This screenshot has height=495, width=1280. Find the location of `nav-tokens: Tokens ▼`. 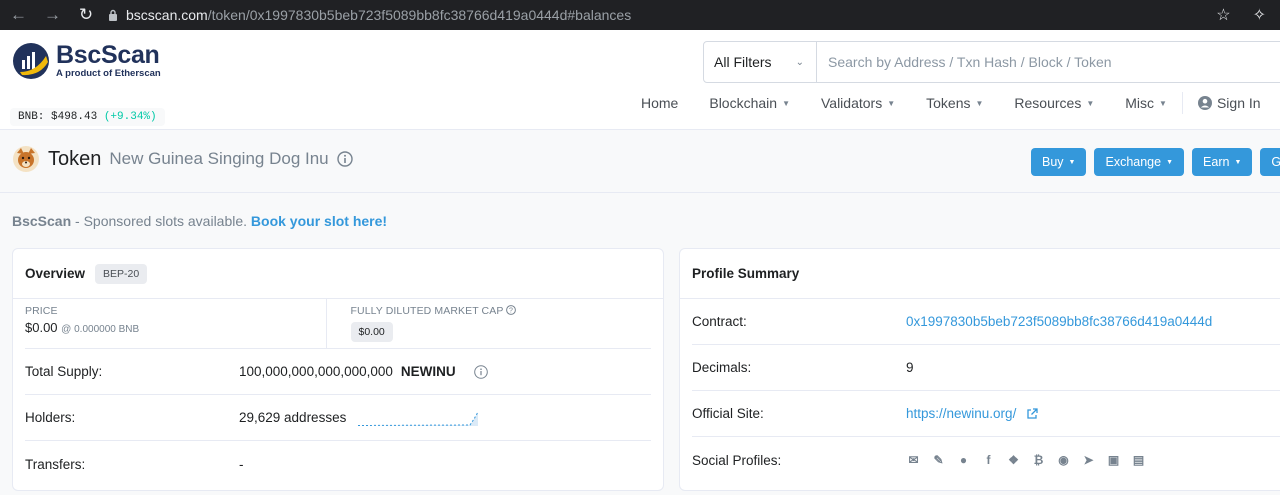

nav-tokens: Tokens ▼ is located at coordinates (954, 103).